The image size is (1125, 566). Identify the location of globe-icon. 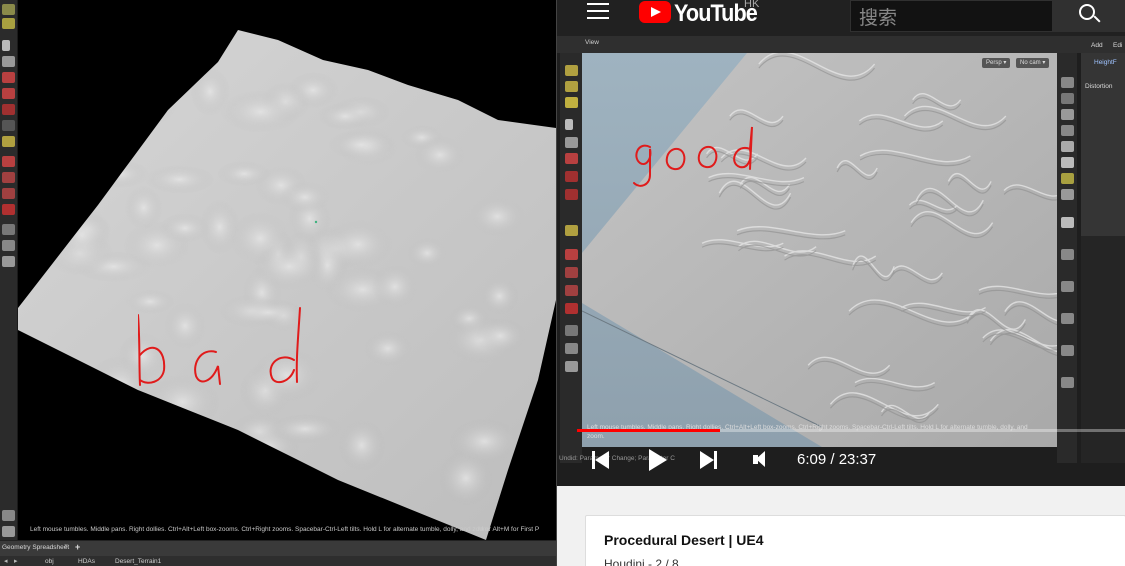
(8, 245).